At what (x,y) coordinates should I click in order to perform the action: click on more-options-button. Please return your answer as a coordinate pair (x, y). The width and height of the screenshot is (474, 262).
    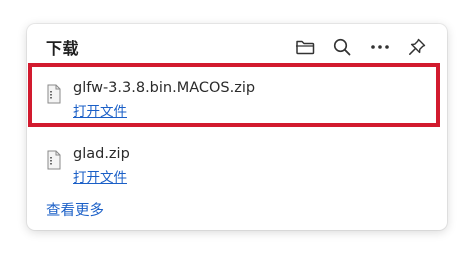
    Looking at the image, I should click on (380, 47).